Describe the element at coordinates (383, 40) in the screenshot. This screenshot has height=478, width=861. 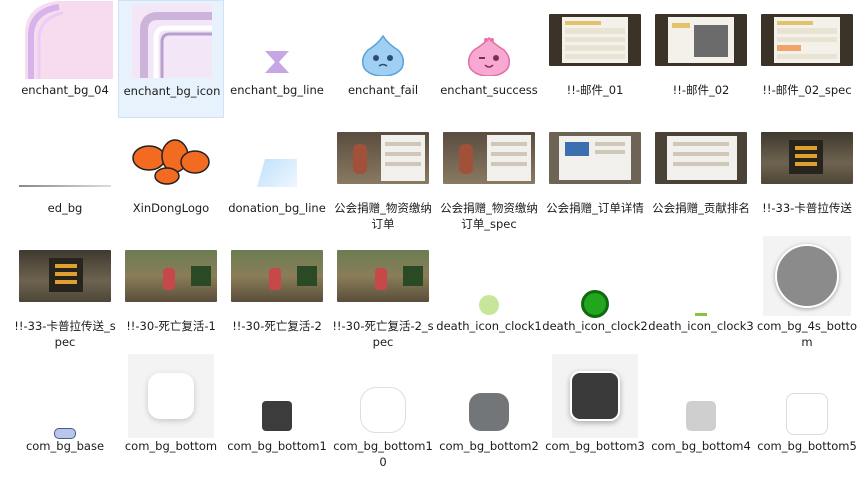
I see `blue-slime-thumb` at that location.